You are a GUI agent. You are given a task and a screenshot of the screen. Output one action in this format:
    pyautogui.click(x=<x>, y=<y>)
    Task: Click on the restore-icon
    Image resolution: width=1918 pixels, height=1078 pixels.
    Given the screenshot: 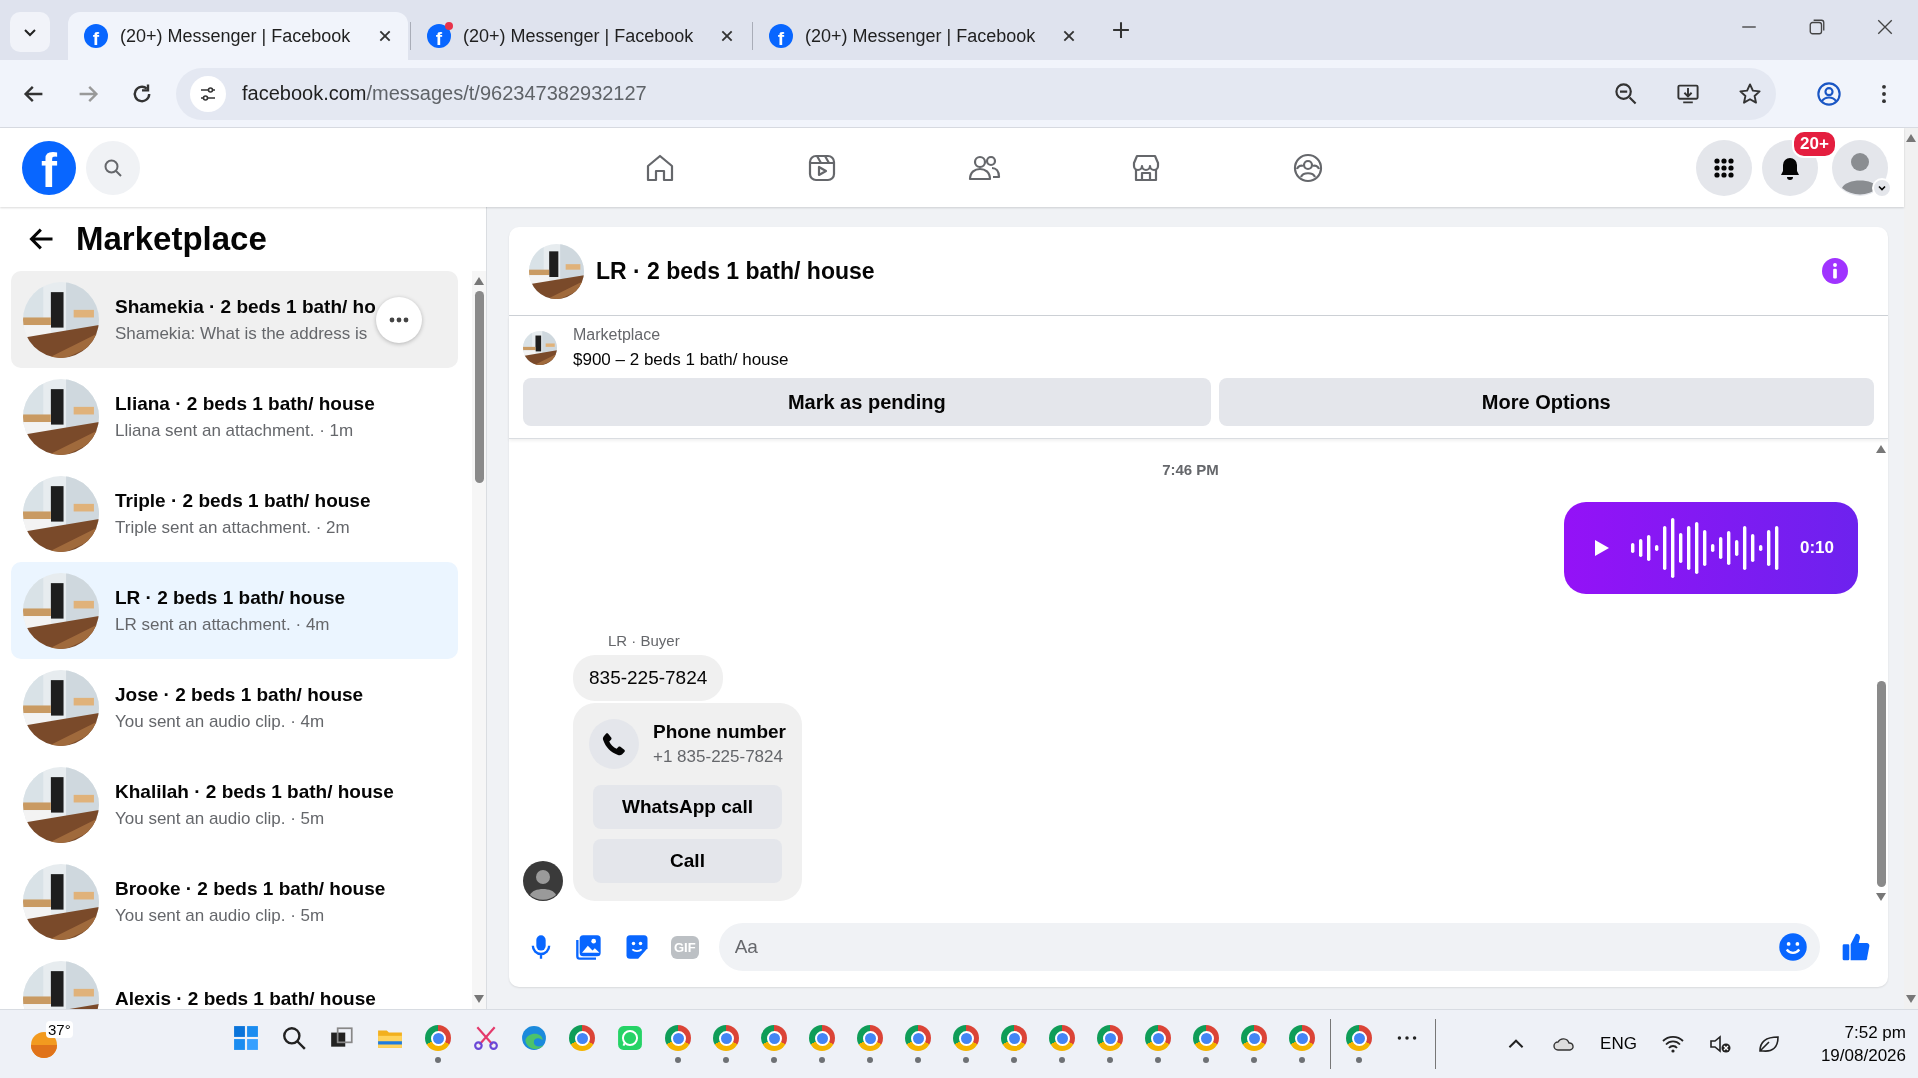 What is the action you would take?
    pyautogui.click(x=1817, y=27)
    